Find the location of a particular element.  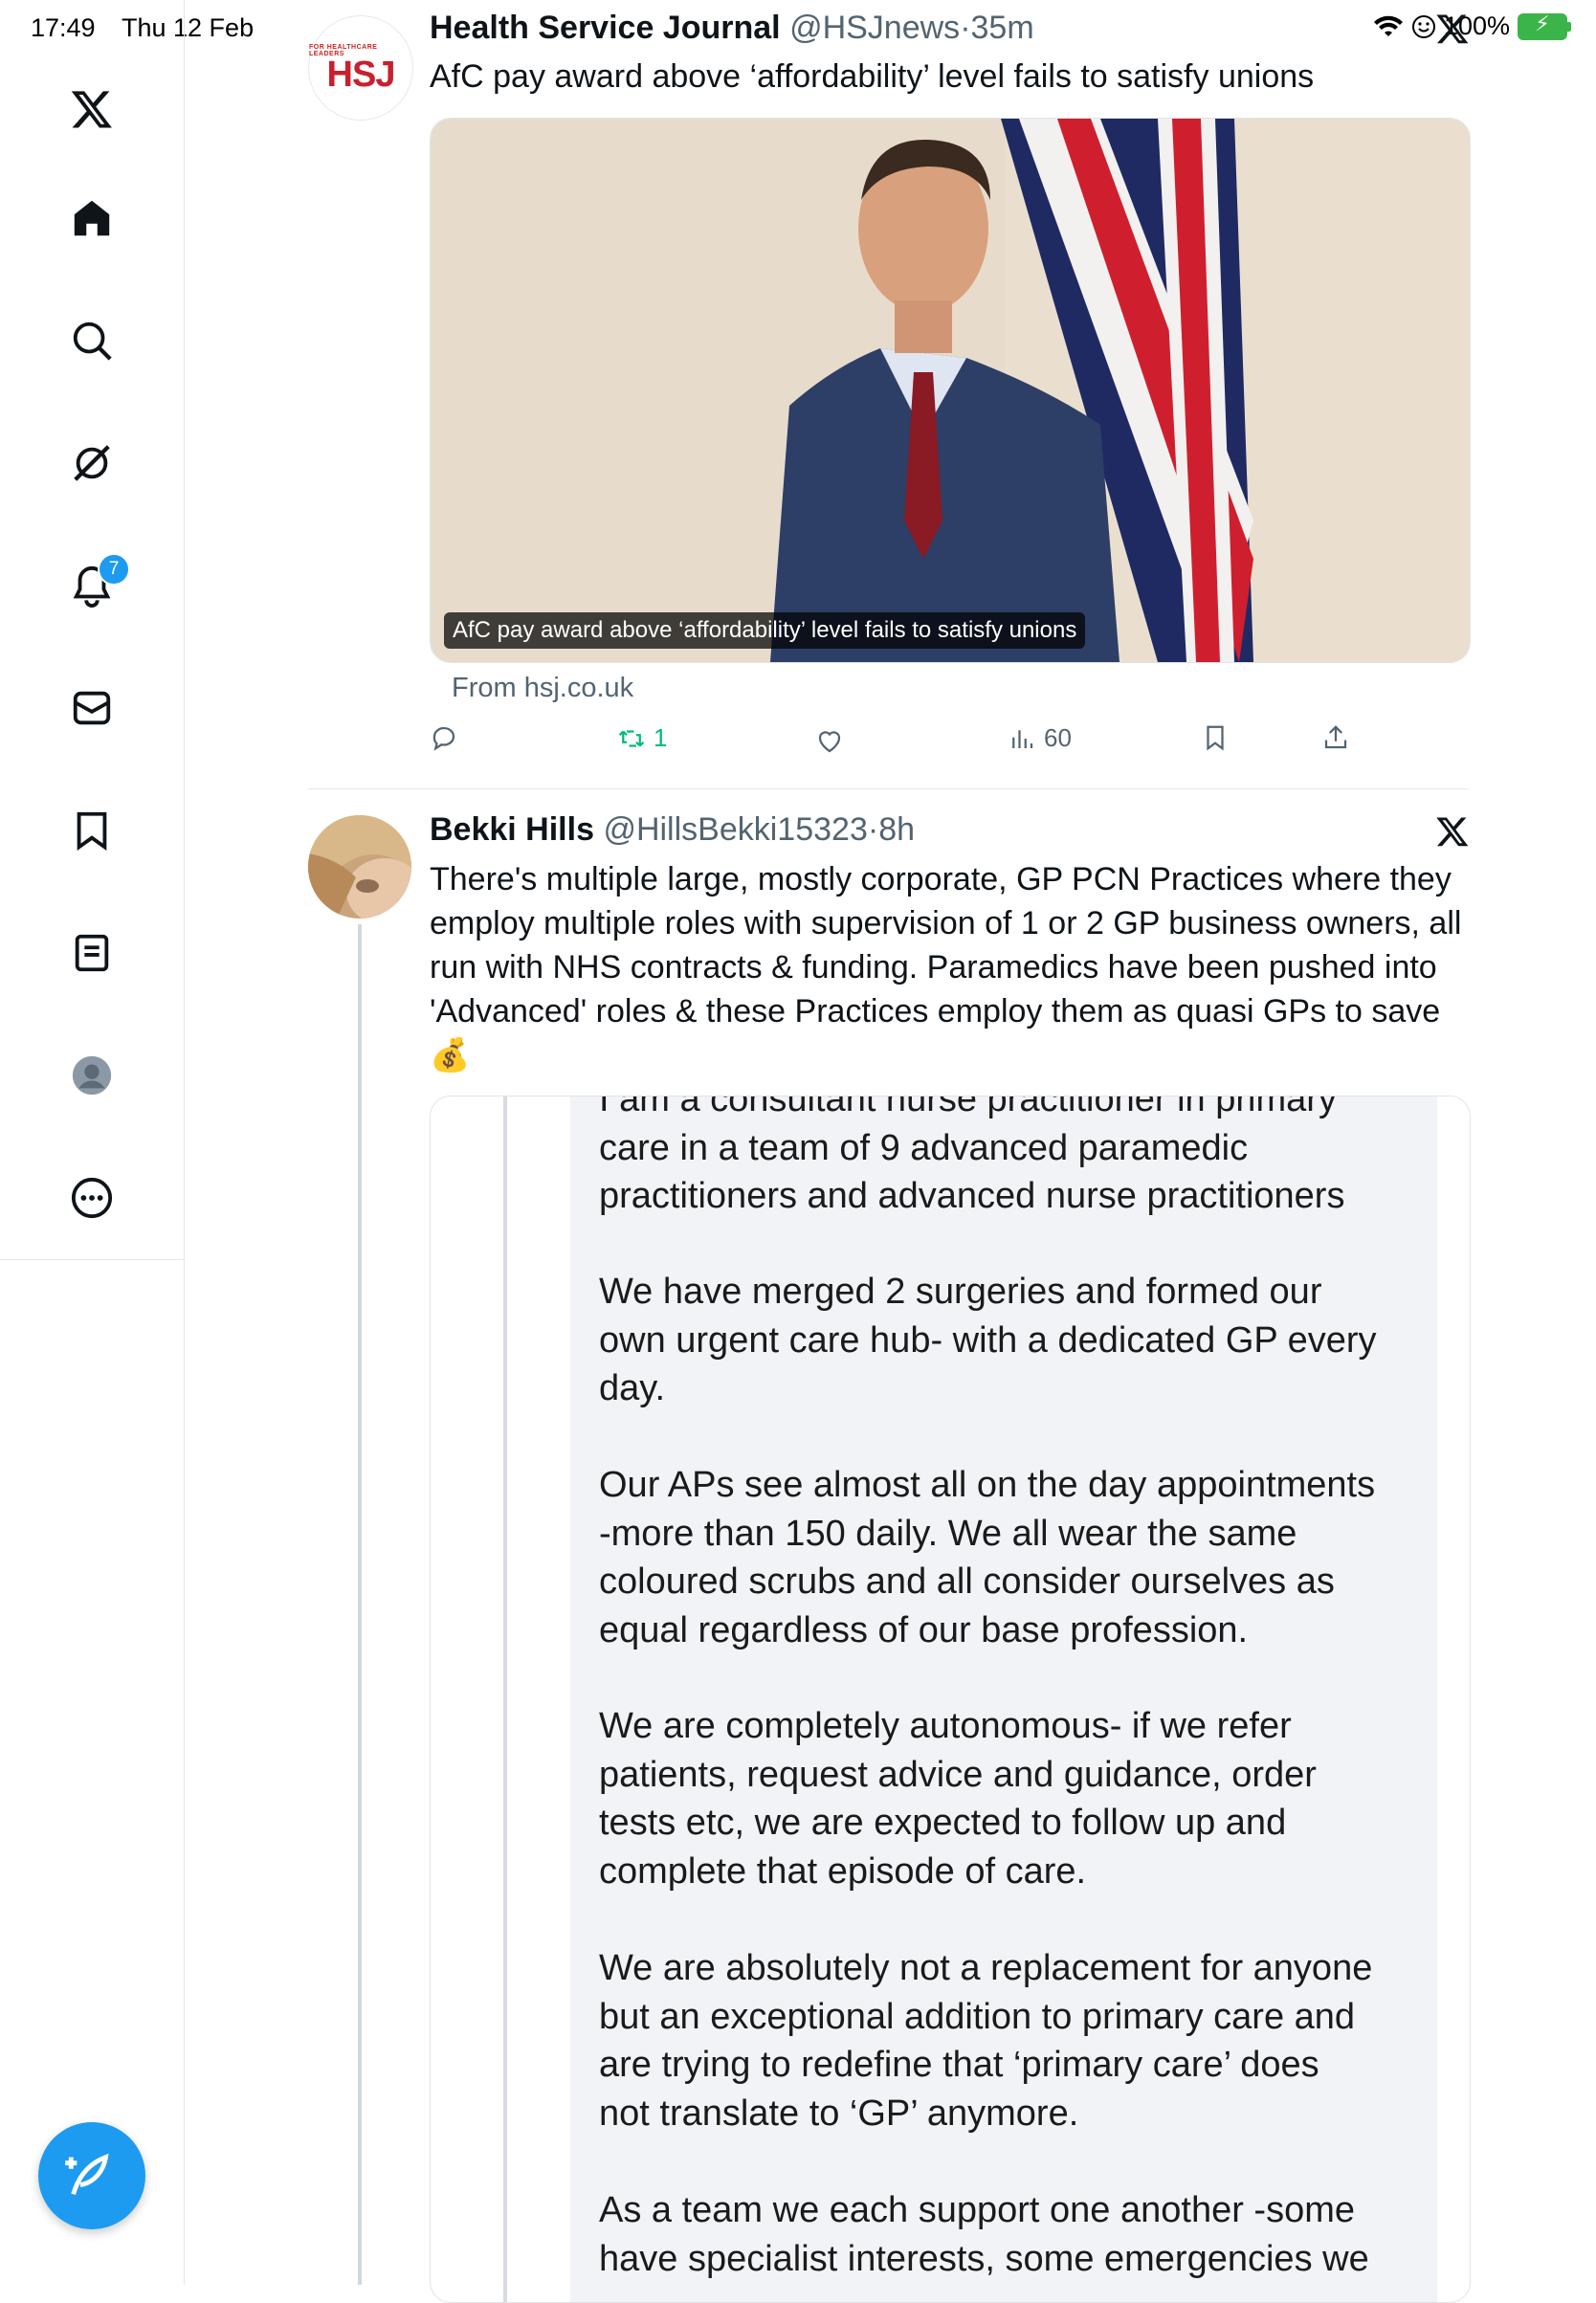

tweet1-header: Health Service Journal @HSJnews·35m is located at coordinates (732, 28).